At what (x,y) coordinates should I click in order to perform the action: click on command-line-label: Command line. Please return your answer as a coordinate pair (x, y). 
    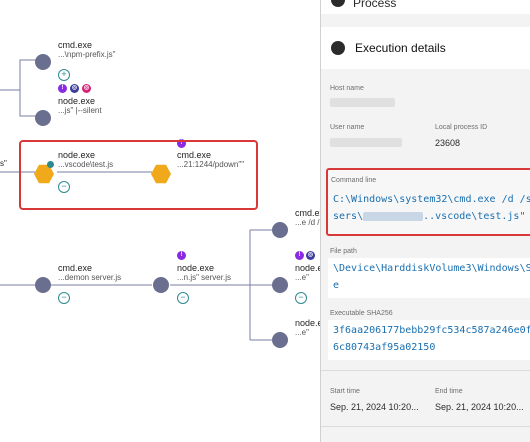
    Looking at the image, I should click on (354, 180).